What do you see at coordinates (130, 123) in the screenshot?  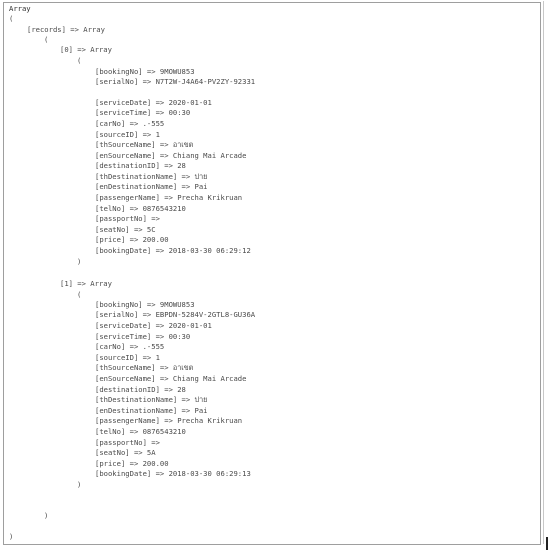 I see `record-0-field: [carNo] => .-555` at bounding box center [130, 123].